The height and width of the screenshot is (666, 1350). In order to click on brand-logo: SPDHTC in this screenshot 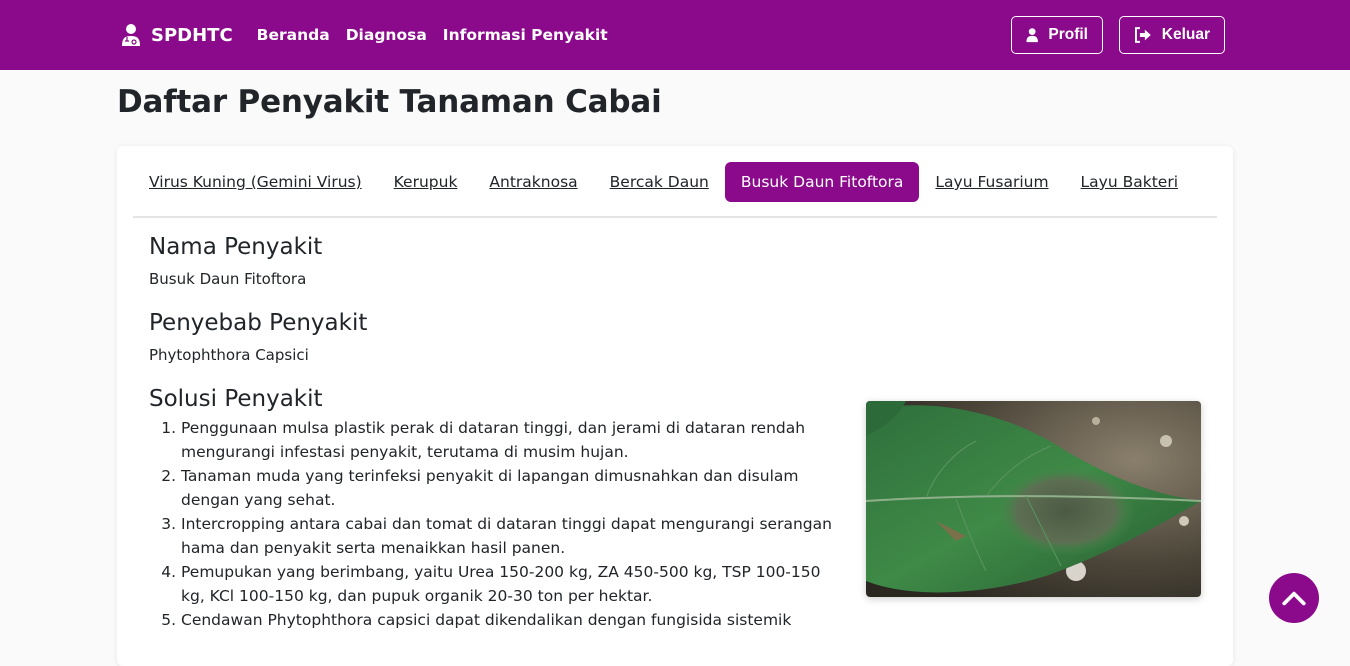, I will do `click(176, 35)`.